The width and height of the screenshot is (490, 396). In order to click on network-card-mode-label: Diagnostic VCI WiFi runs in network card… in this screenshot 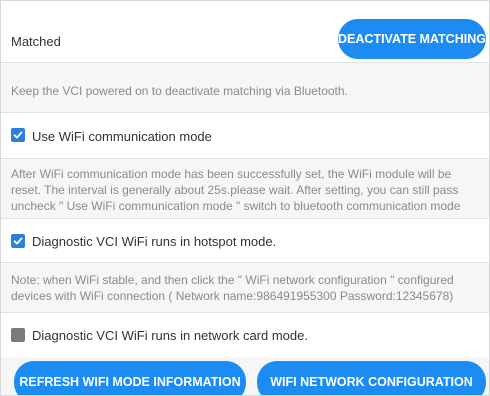, I will do `click(170, 335)`.